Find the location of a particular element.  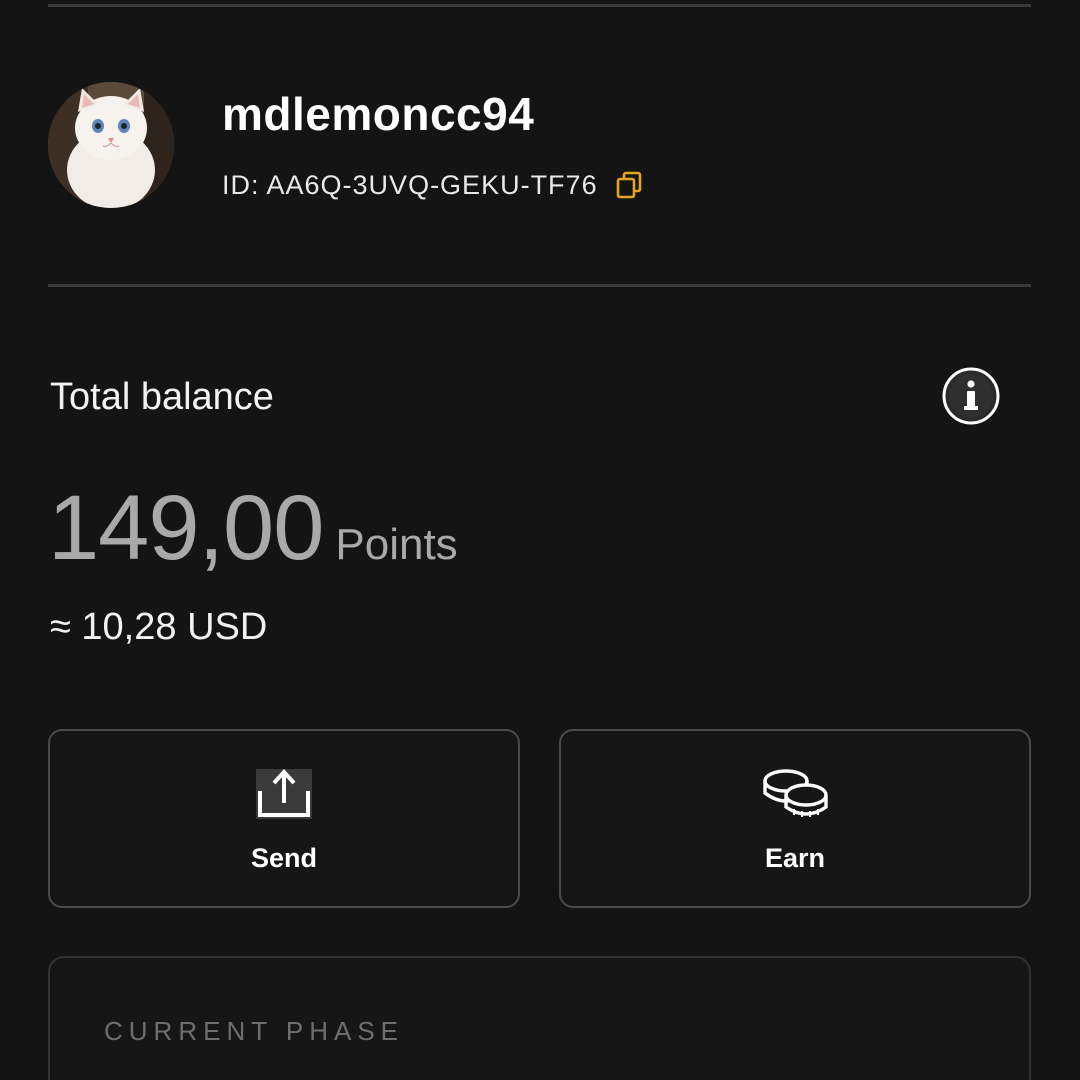

cat-avatar-image is located at coordinates (111, 145).